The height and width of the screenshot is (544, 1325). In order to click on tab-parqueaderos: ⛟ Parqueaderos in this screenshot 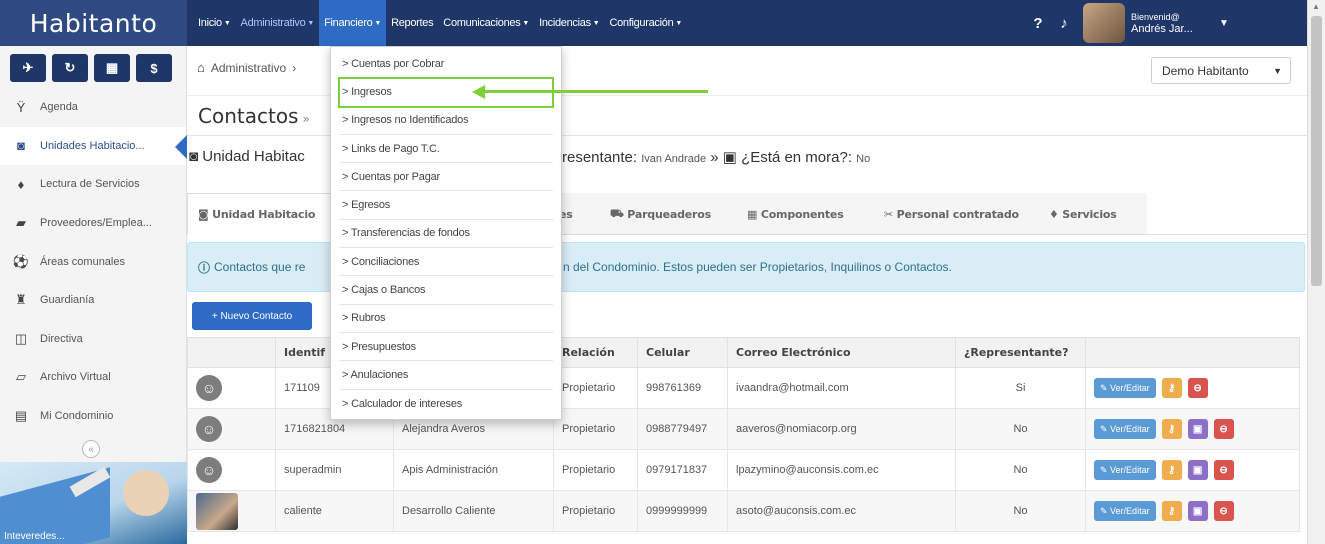, I will do `click(660, 214)`.